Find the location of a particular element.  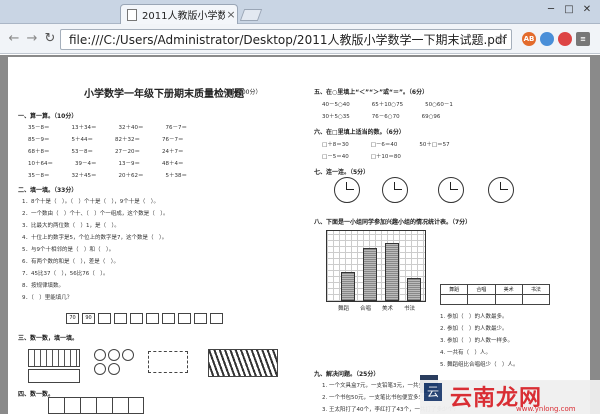

chart-category-label: 书法 is located at coordinates (410, 309).